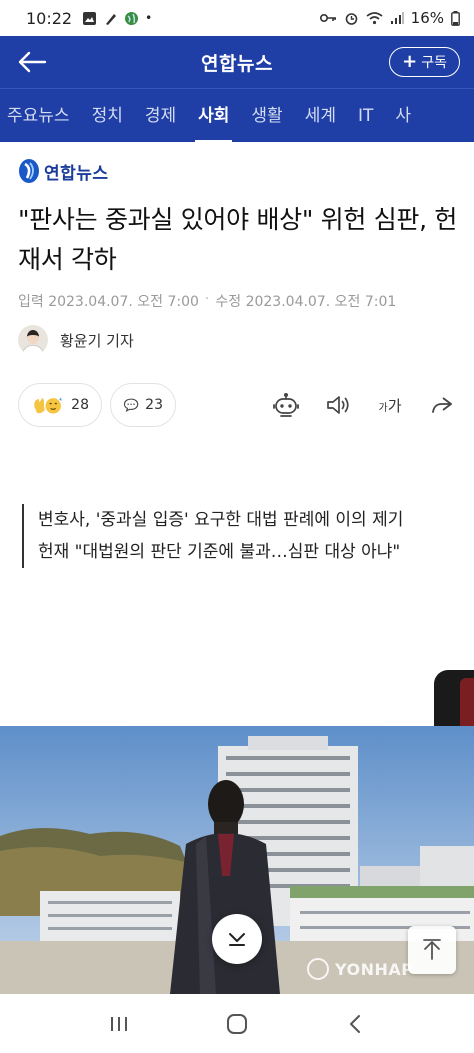  I want to click on share-button, so click(442, 405).